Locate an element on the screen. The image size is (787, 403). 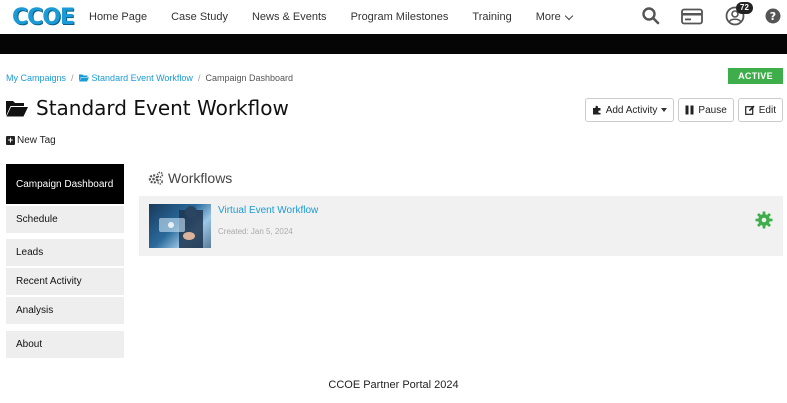
nav-link-case-study: Case Study is located at coordinates (199, 17).